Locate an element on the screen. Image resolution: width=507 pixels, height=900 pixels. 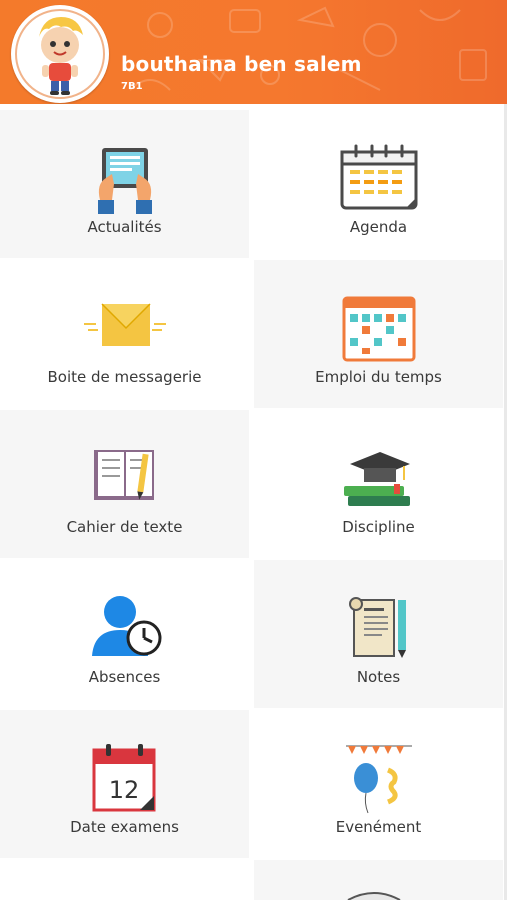
child-avatar-icon is located at coordinates (60, 54).